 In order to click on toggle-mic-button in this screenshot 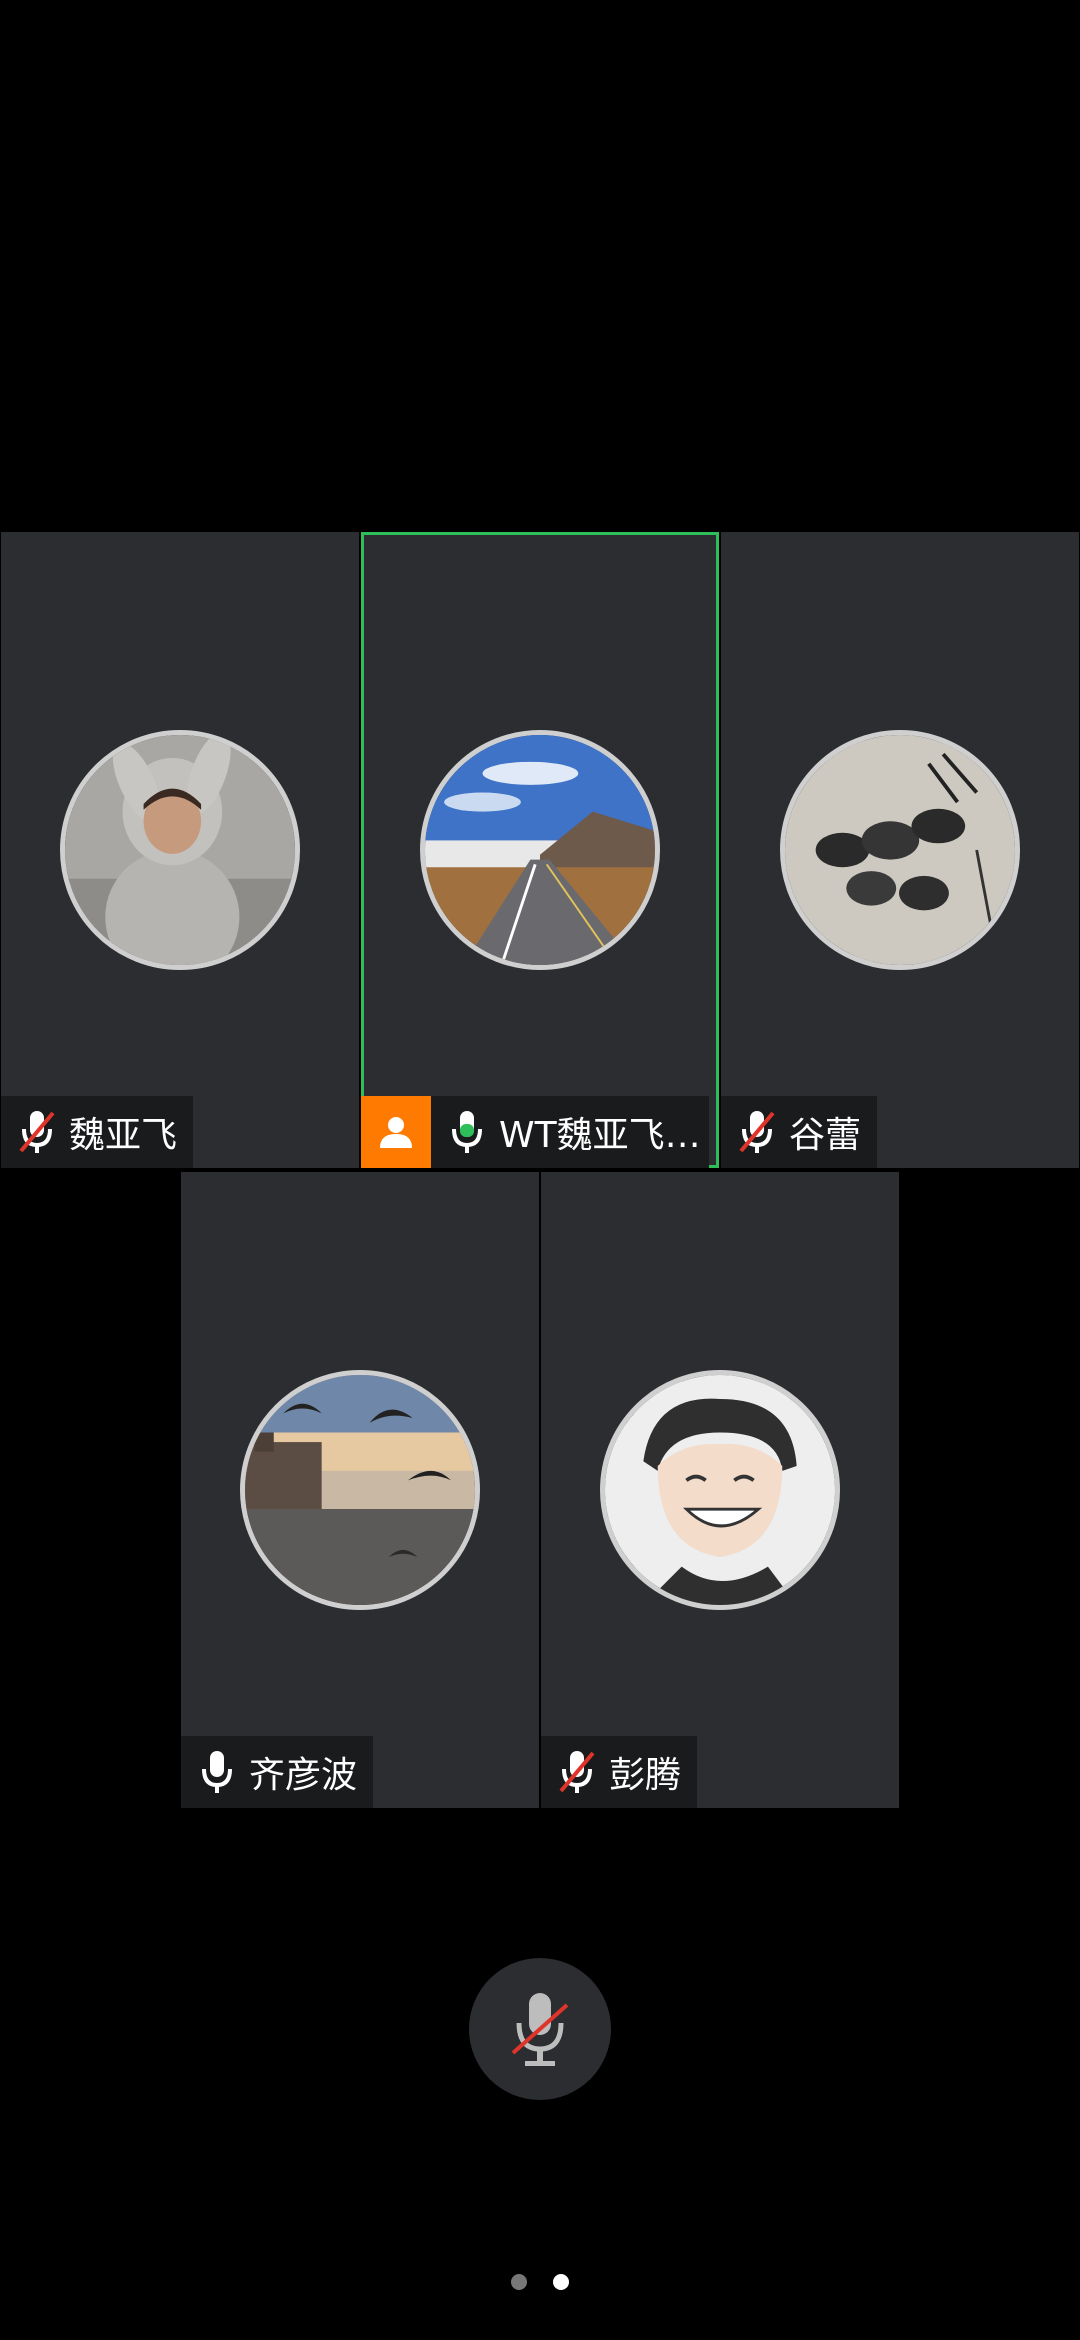, I will do `click(540, 2029)`.